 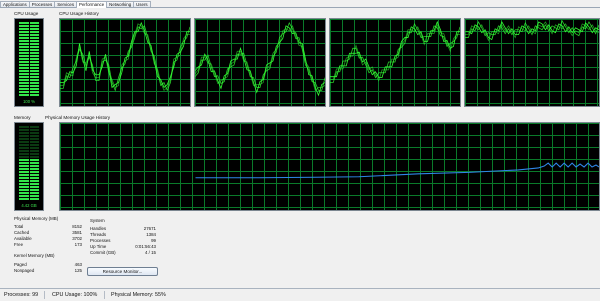 I want to click on kernel-memory-row: Nonpaged 125, so click(x=48, y=270).